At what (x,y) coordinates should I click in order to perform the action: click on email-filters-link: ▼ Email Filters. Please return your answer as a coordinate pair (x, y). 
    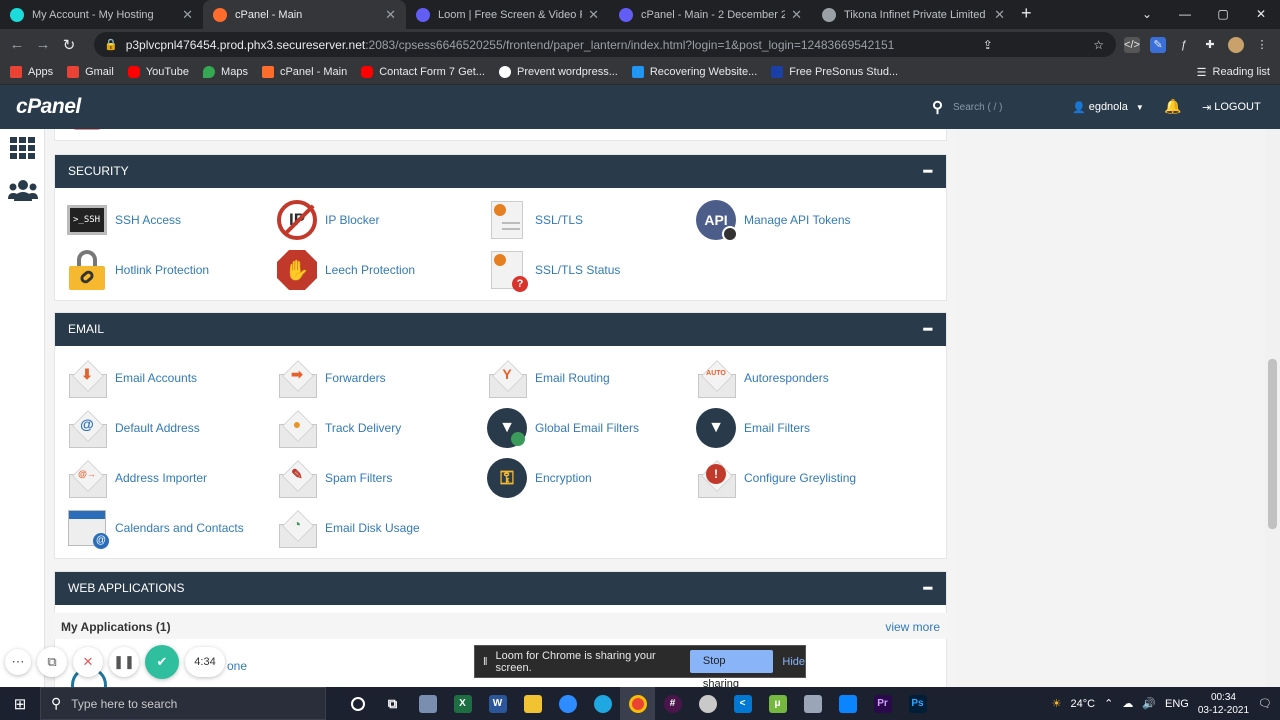
    Looking at the image, I should click on (753, 428).